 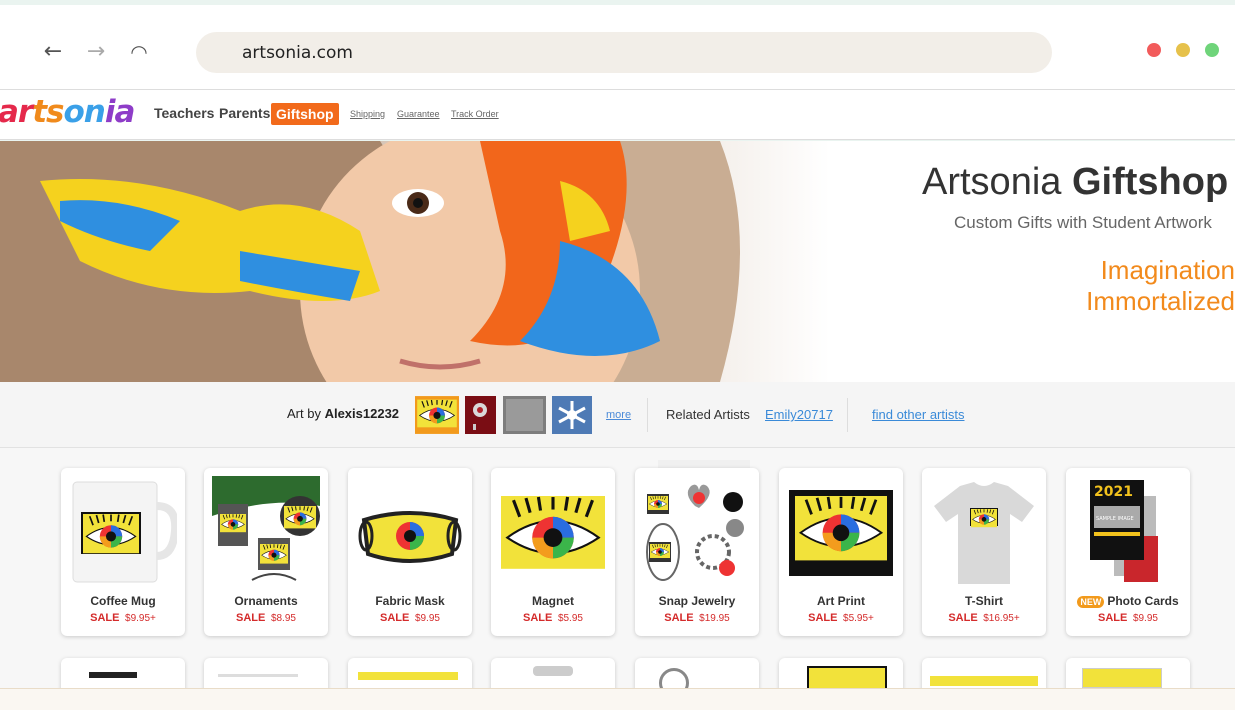 What do you see at coordinates (841, 532) in the screenshot?
I see `art-print-image` at bounding box center [841, 532].